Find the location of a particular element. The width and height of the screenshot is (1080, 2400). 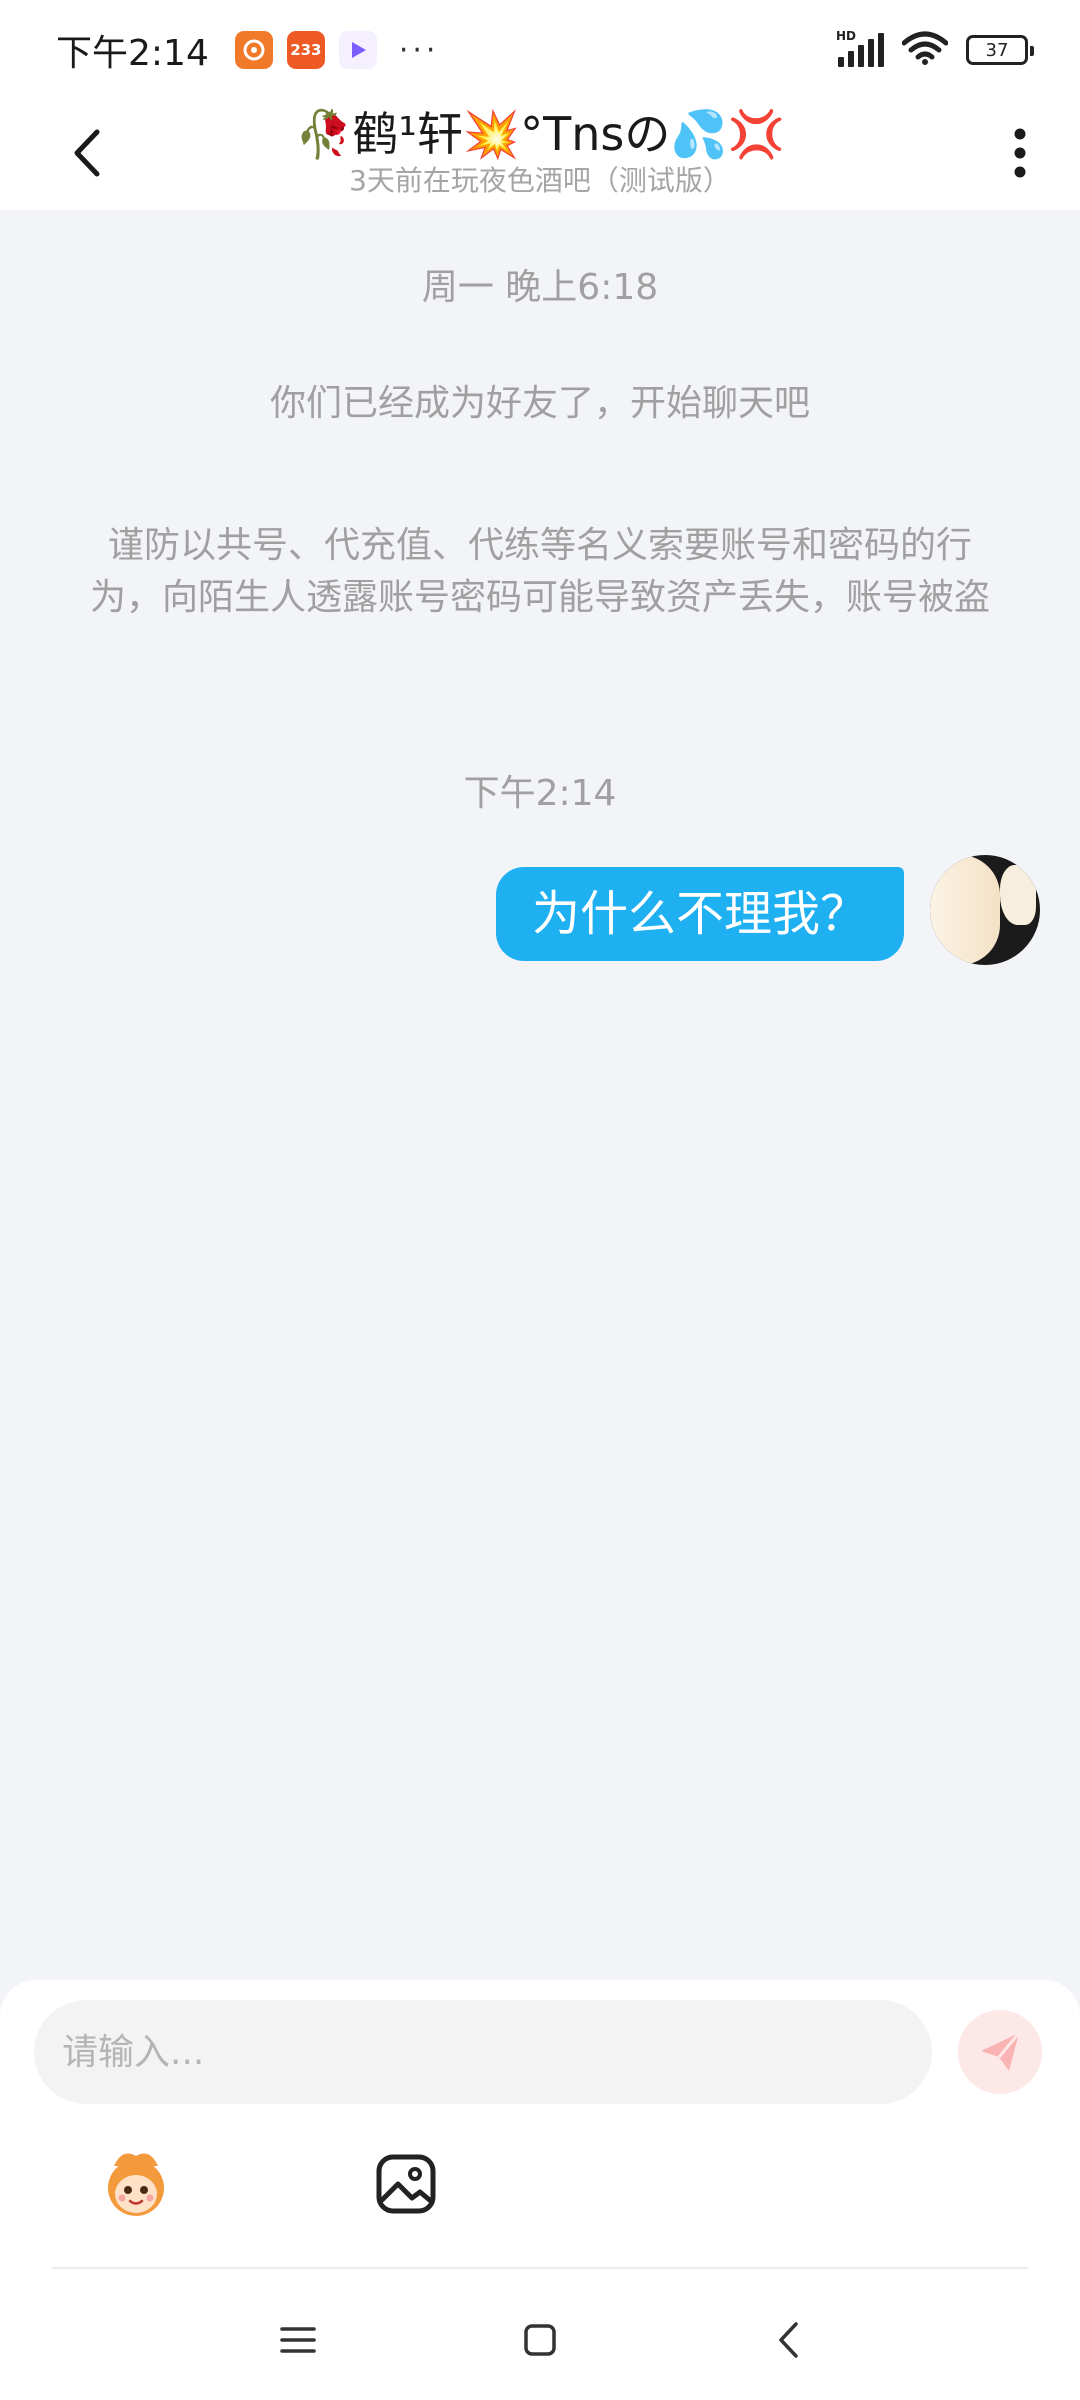

send-button is located at coordinates (1000, 2052).